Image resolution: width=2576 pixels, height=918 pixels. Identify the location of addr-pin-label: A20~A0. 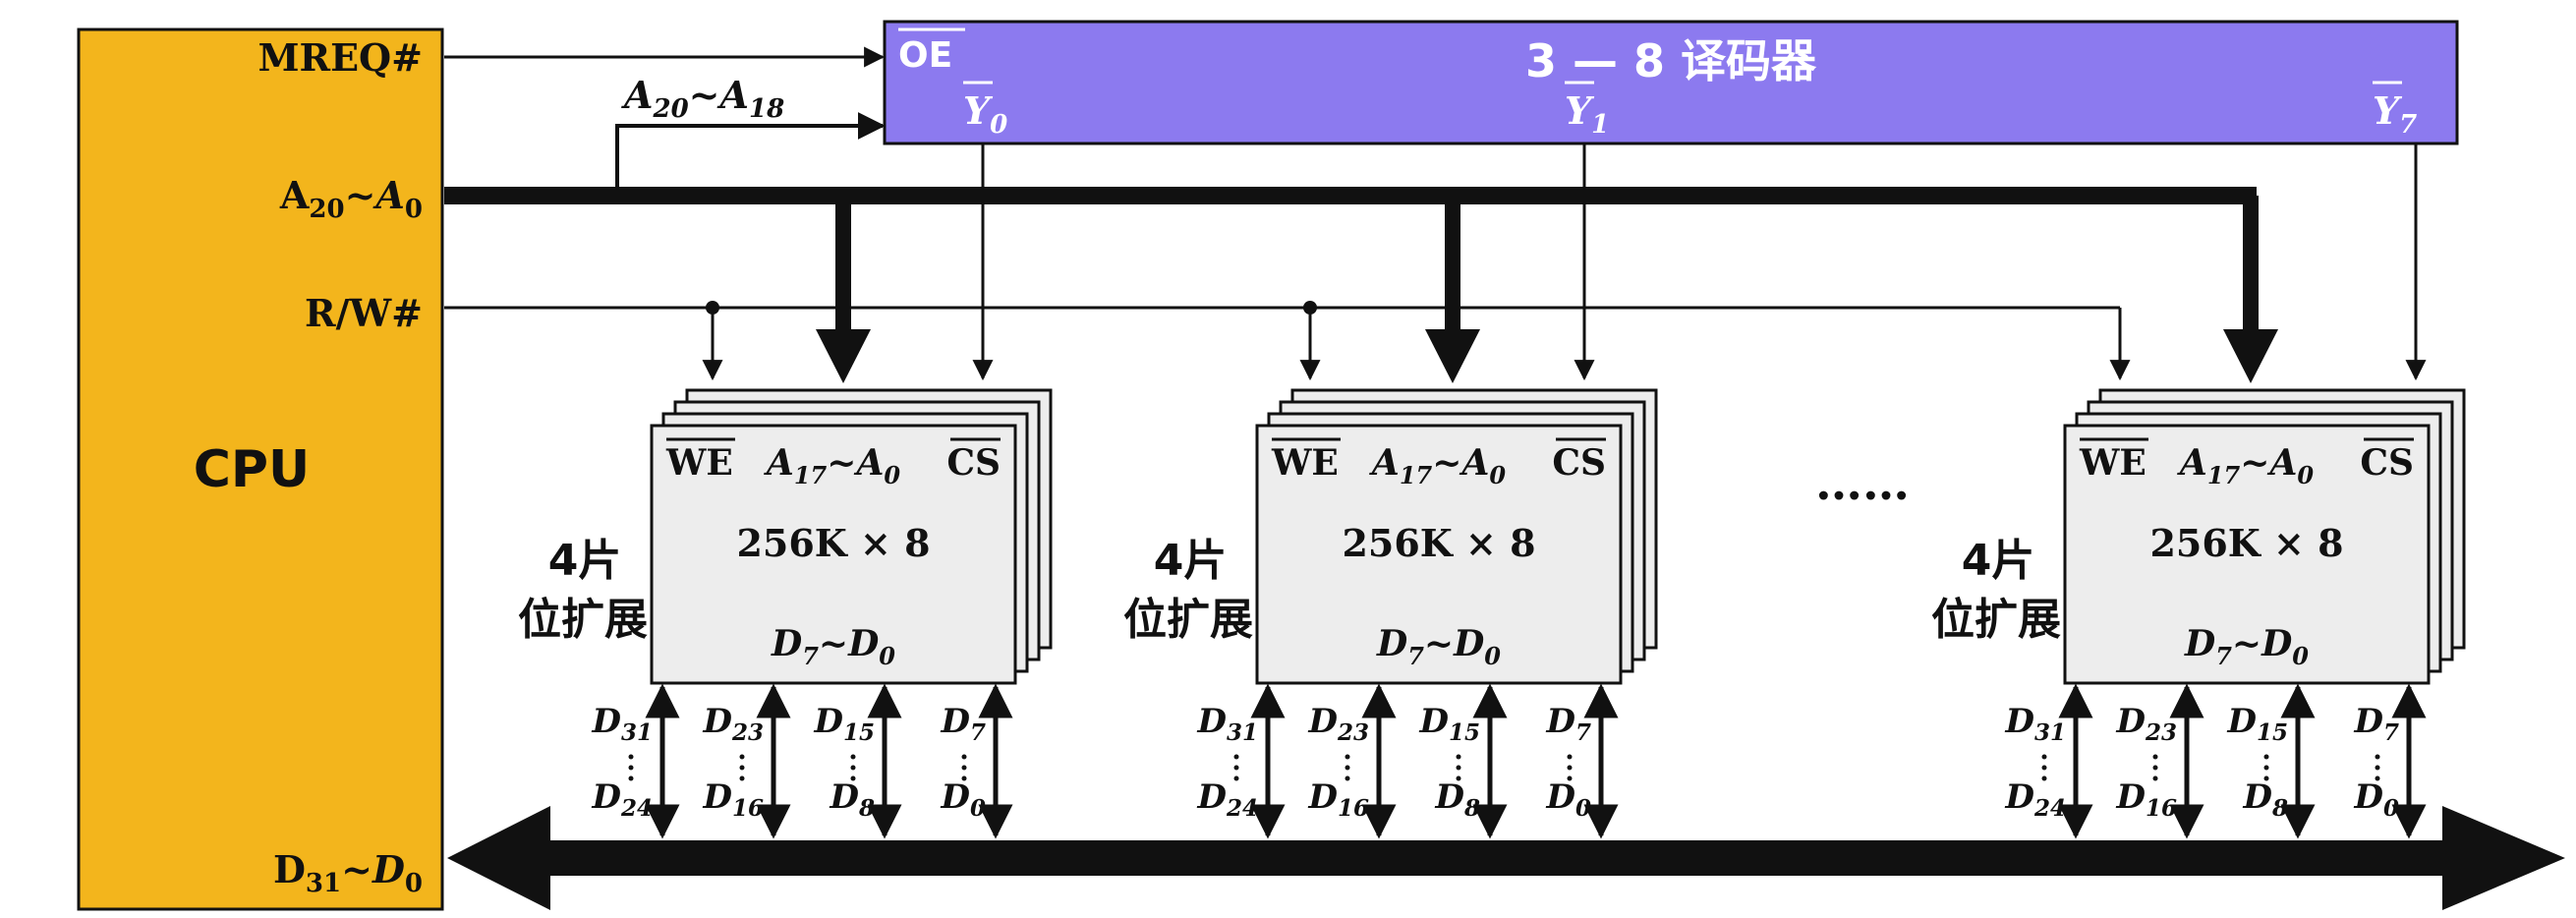
(351, 198).